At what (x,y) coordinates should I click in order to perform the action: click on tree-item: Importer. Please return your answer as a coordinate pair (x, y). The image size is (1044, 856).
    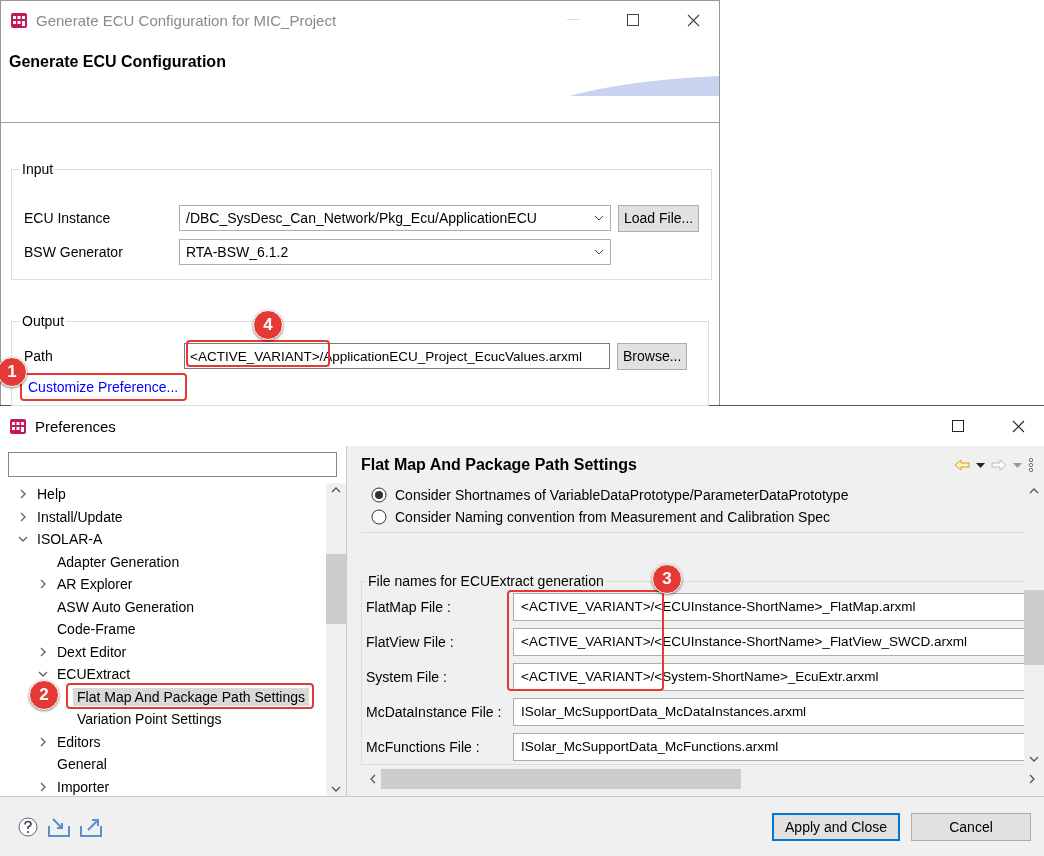
    Looking at the image, I should click on (83, 786).